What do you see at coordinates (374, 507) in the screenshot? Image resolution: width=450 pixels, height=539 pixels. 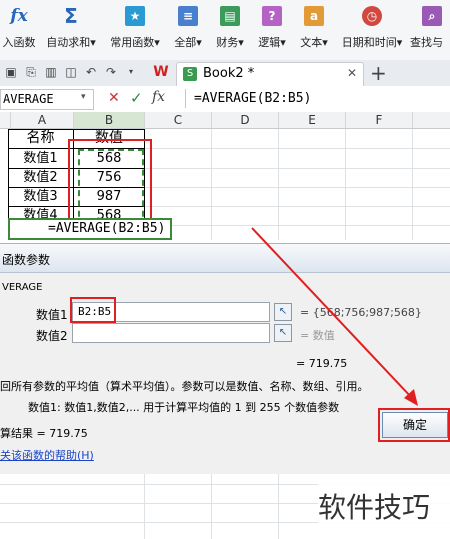 I see `watermark-text: 软件技巧` at bounding box center [374, 507].